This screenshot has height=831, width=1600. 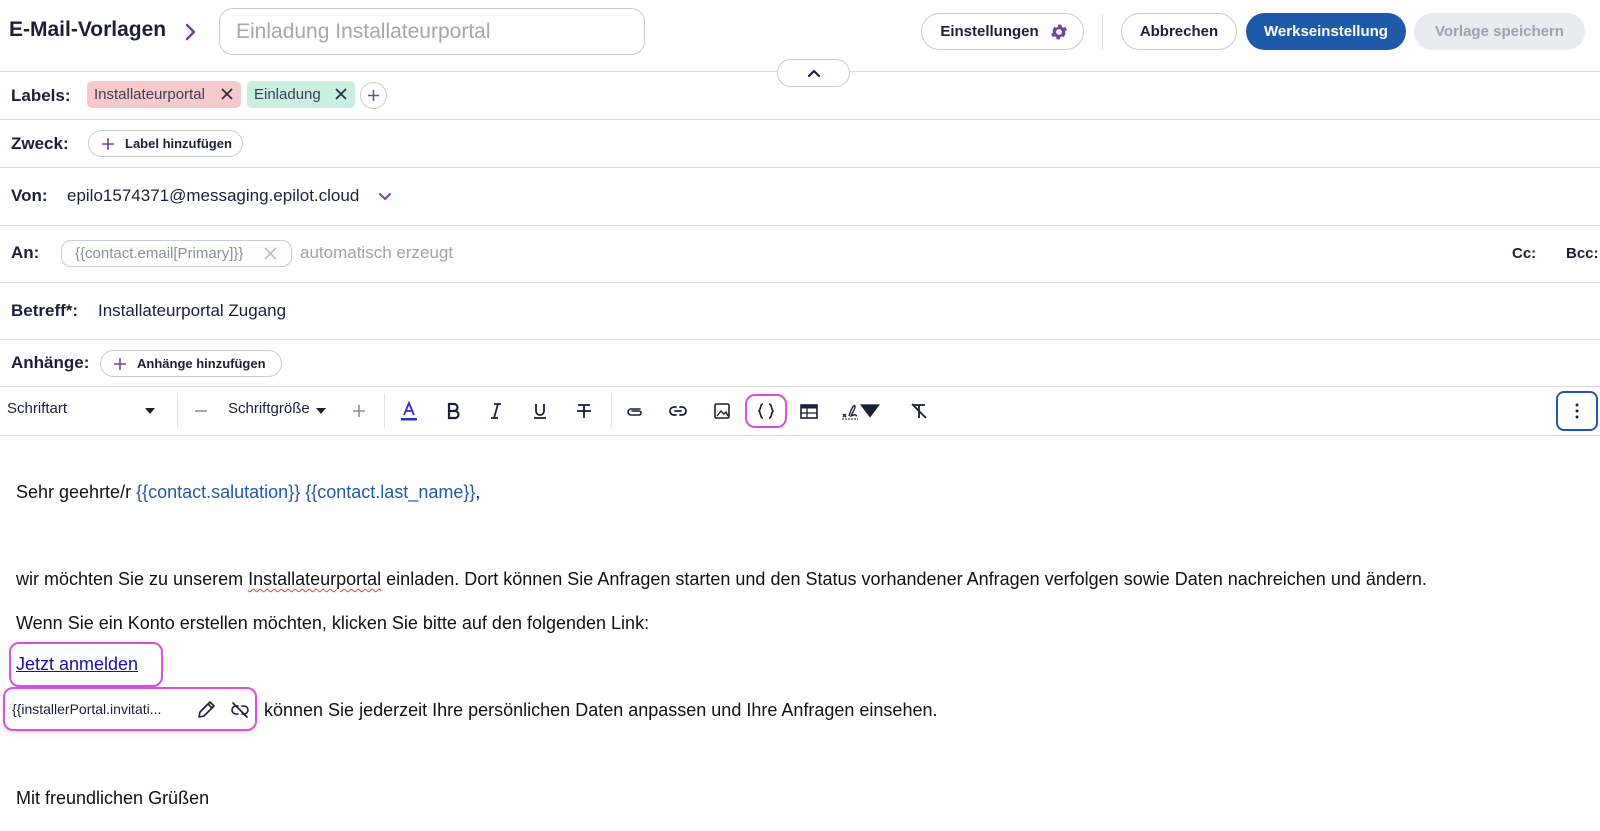 I want to click on recipient-chip: {{contact.email[Primary]}}, so click(x=176, y=253).